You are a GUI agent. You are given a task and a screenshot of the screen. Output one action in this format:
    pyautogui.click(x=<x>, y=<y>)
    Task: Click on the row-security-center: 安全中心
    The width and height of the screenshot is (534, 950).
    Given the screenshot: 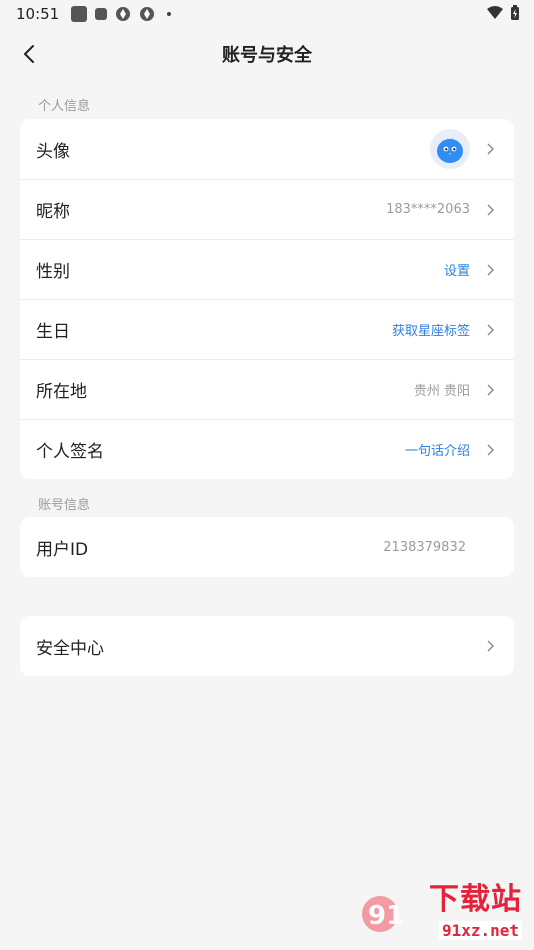 What is the action you would take?
    pyautogui.click(x=267, y=646)
    